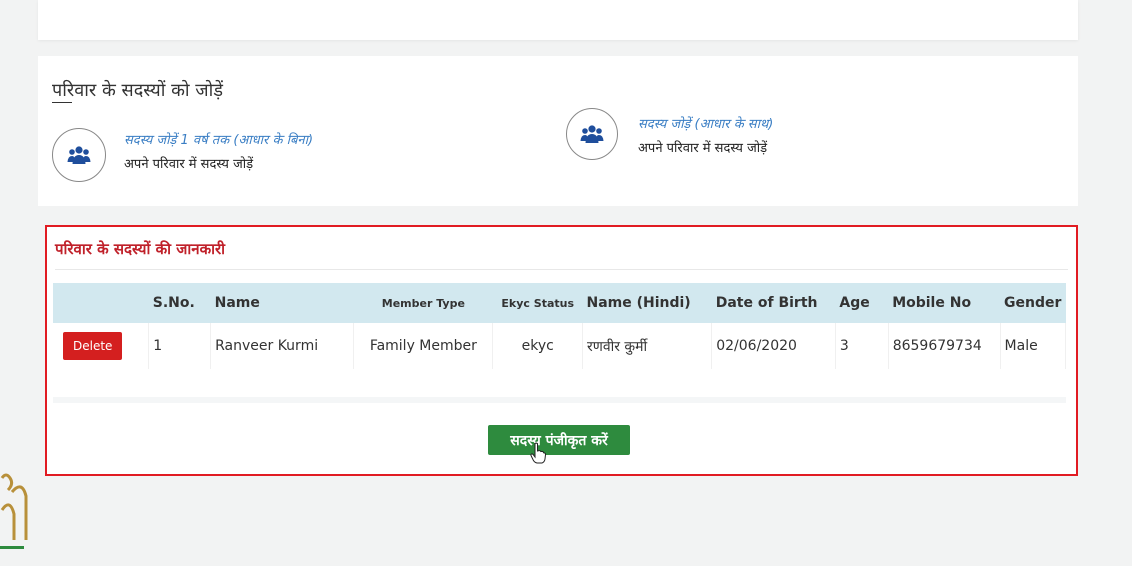  What do you see at coordinates (862, 346) in the screenshot?
I see `age-cell: 3` at bounding box center [862, 346].